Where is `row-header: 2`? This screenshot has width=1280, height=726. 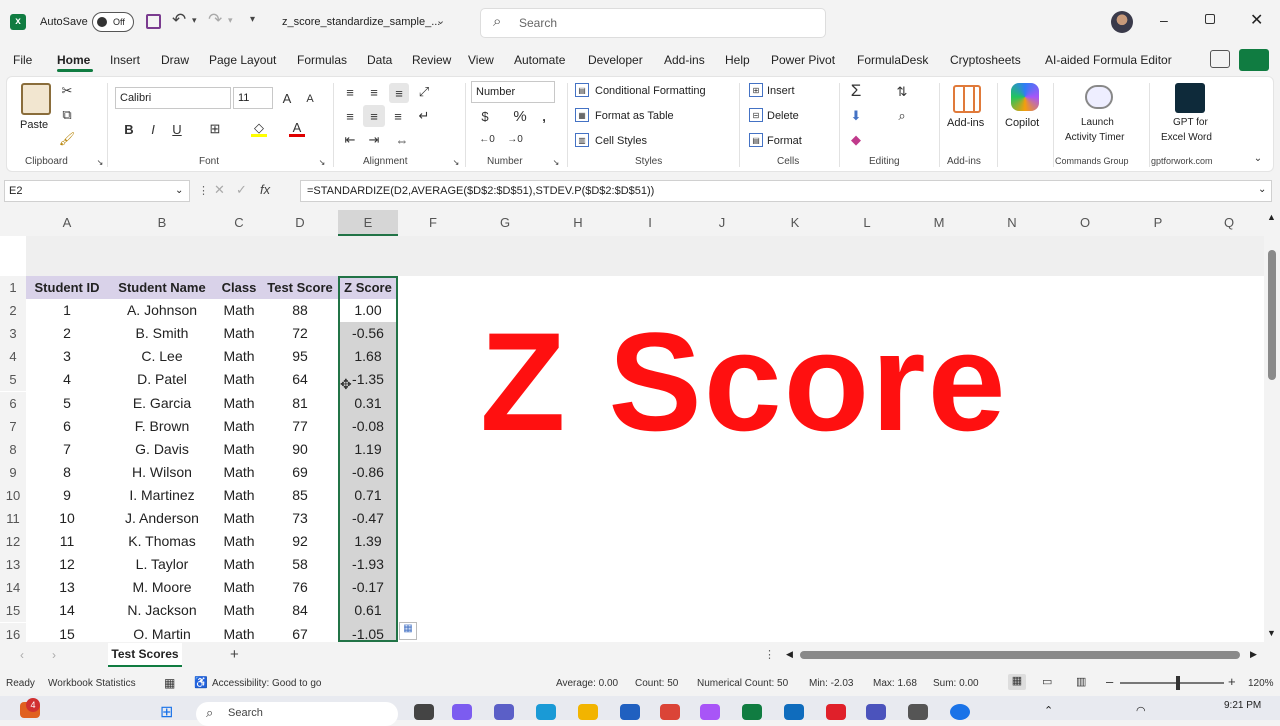
row-header: 2 is located at coordinates (13, 310).